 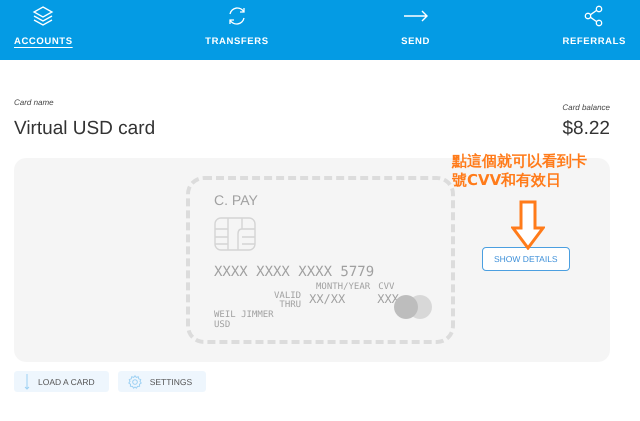 I want to click on card-name: Virtual USD card, so click(x=85, y=129).